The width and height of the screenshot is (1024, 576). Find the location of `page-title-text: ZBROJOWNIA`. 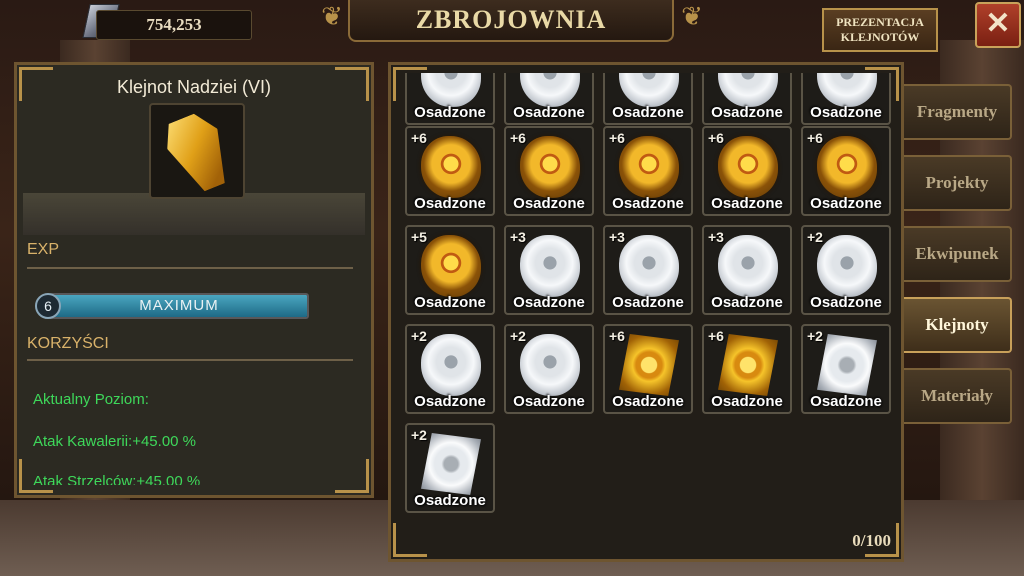

page-title-text: ZBROJOWNIA is located at coordinates (511, 19).